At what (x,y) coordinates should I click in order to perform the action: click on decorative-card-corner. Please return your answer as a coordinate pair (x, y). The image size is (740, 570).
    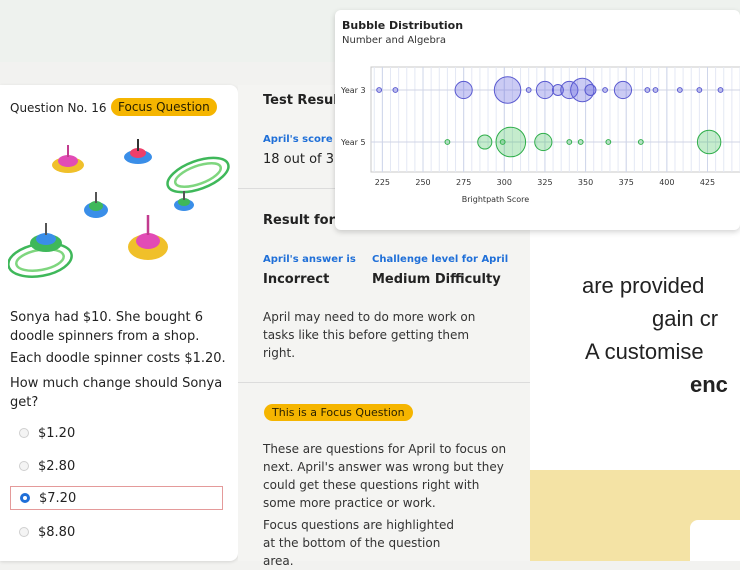
    Looking at the image, I should click on (715, 540).